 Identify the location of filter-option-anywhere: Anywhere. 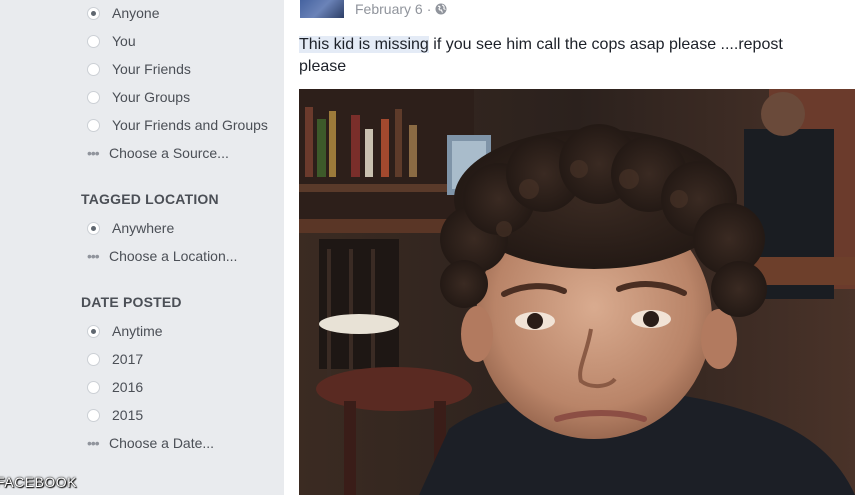
(130, 228).